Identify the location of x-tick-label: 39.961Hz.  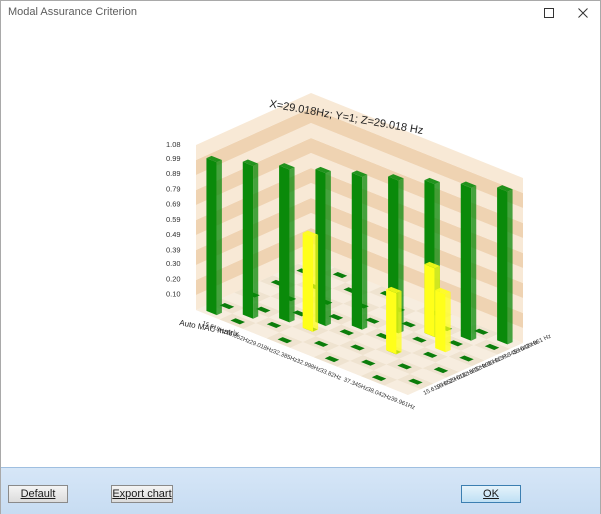
(403, 403).